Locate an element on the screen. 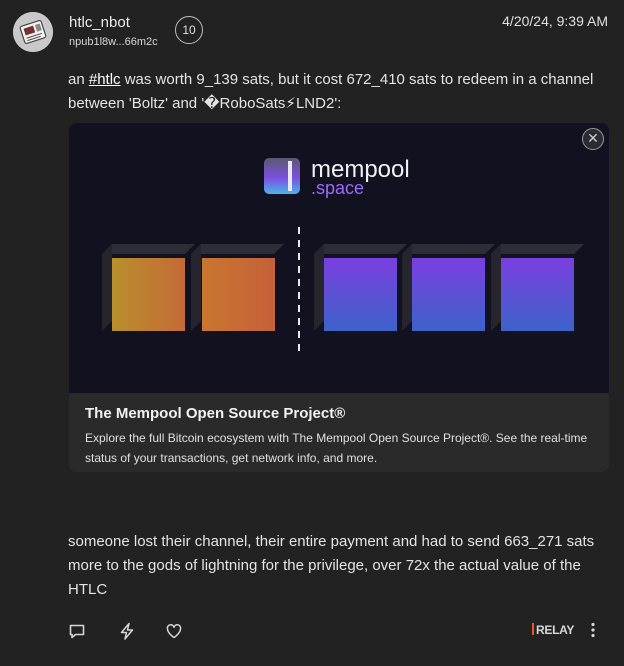 This screenshot has width=624, height=666. author-username: htlc_nbot is located at coordinates (99, 22).